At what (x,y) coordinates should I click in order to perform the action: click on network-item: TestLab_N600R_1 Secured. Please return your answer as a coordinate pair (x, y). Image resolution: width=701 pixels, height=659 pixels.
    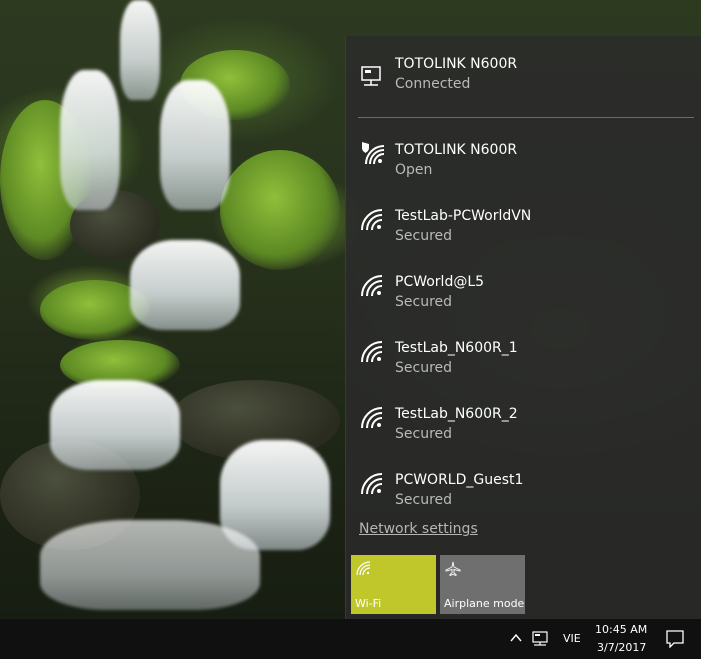
    Looking at the image, I should click on (523, 359).